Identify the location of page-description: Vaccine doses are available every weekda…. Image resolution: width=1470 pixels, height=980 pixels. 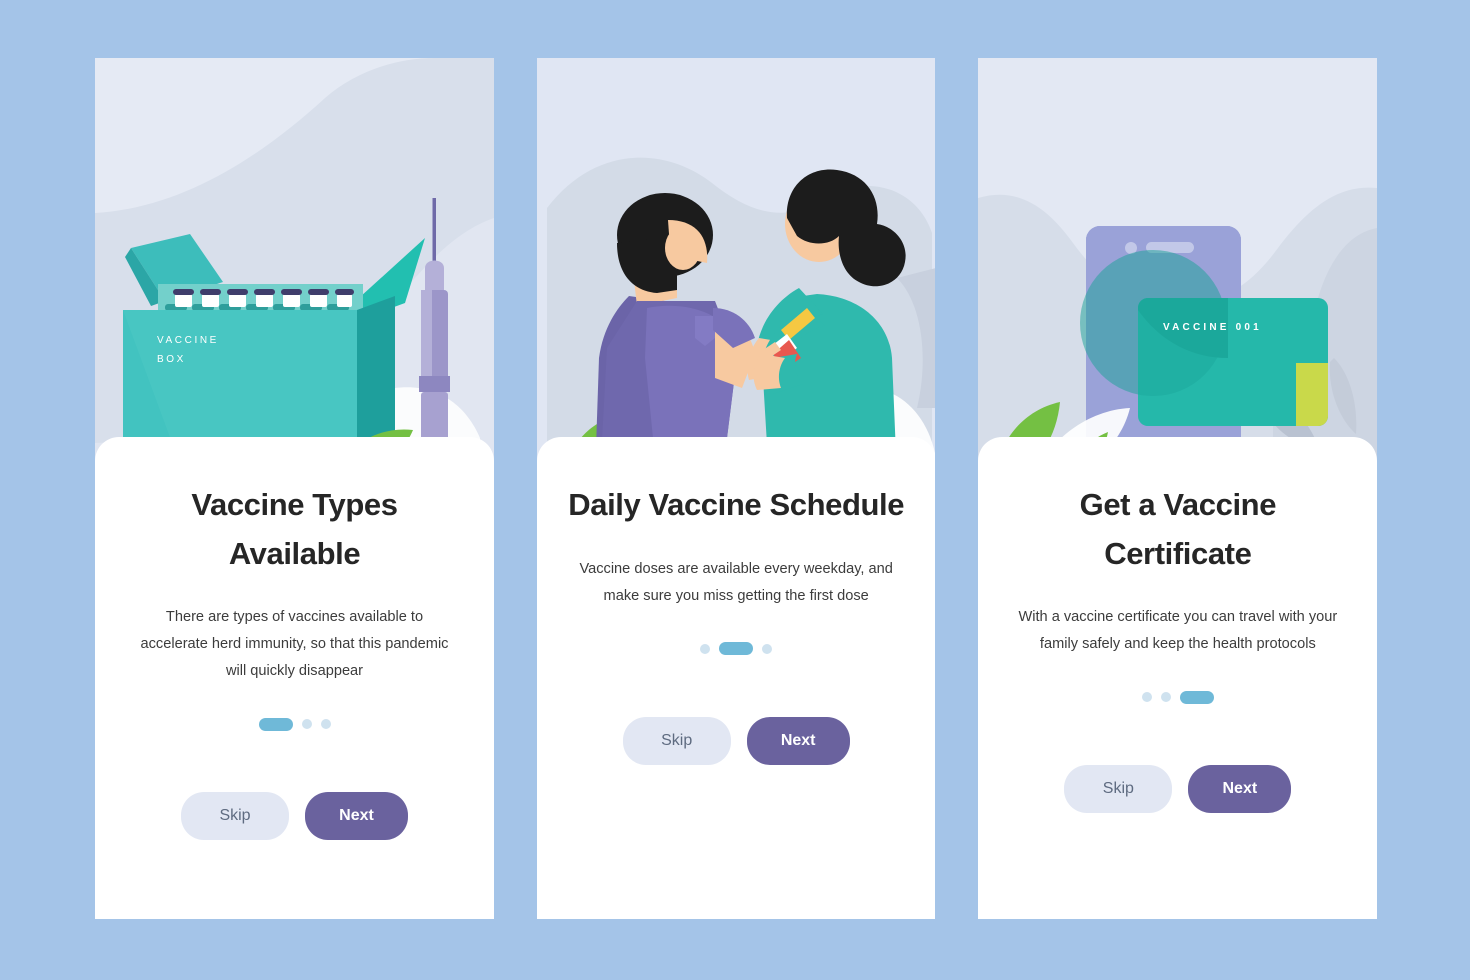
(736, 582).